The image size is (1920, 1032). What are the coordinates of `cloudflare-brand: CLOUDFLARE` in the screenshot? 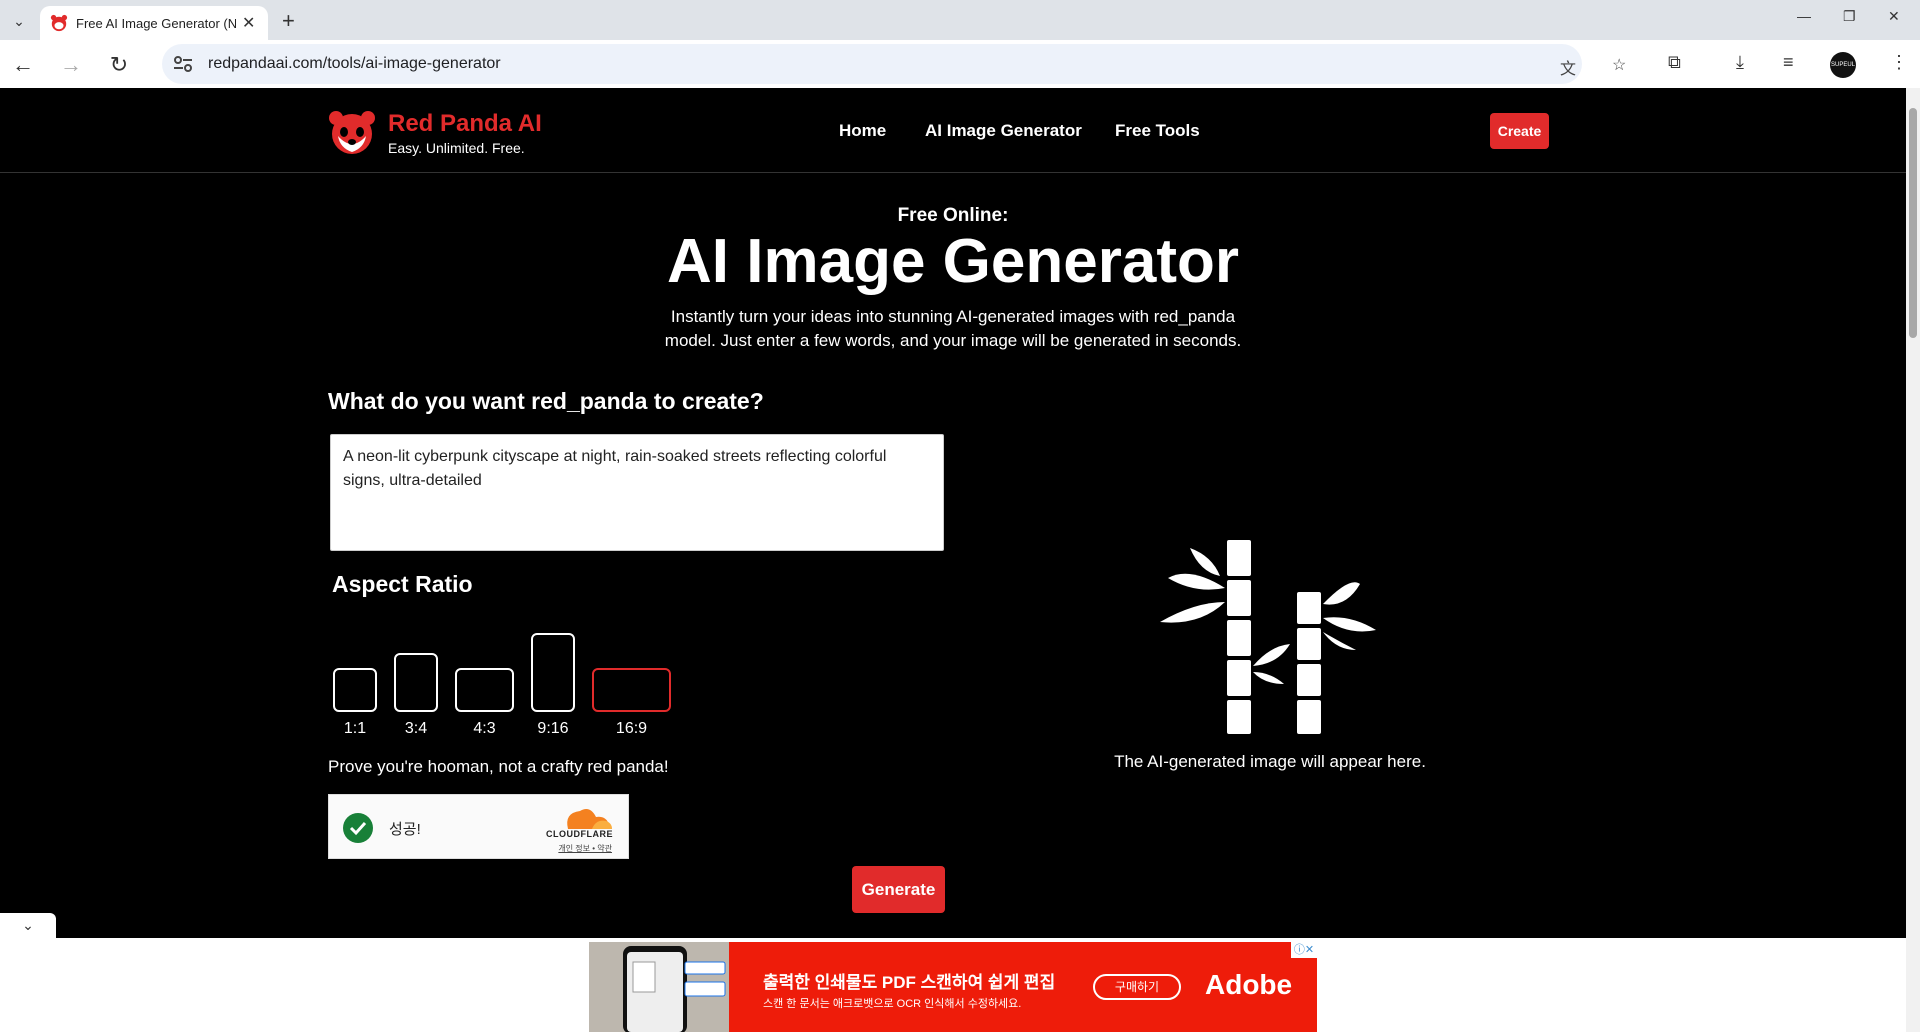 It's located at (579, 834).